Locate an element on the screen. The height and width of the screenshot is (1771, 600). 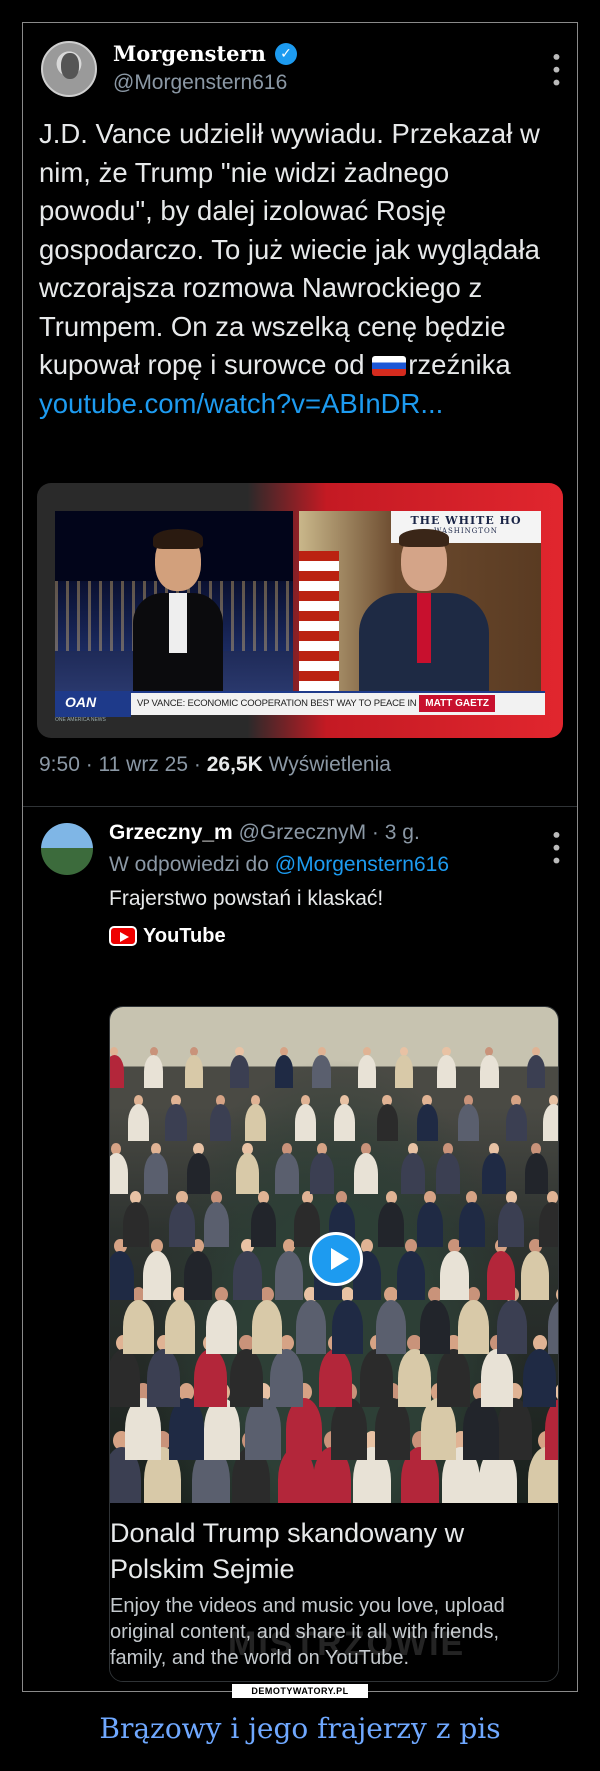
reply-author-handle: @GrzecznyM is located at coordinates (303, 832).